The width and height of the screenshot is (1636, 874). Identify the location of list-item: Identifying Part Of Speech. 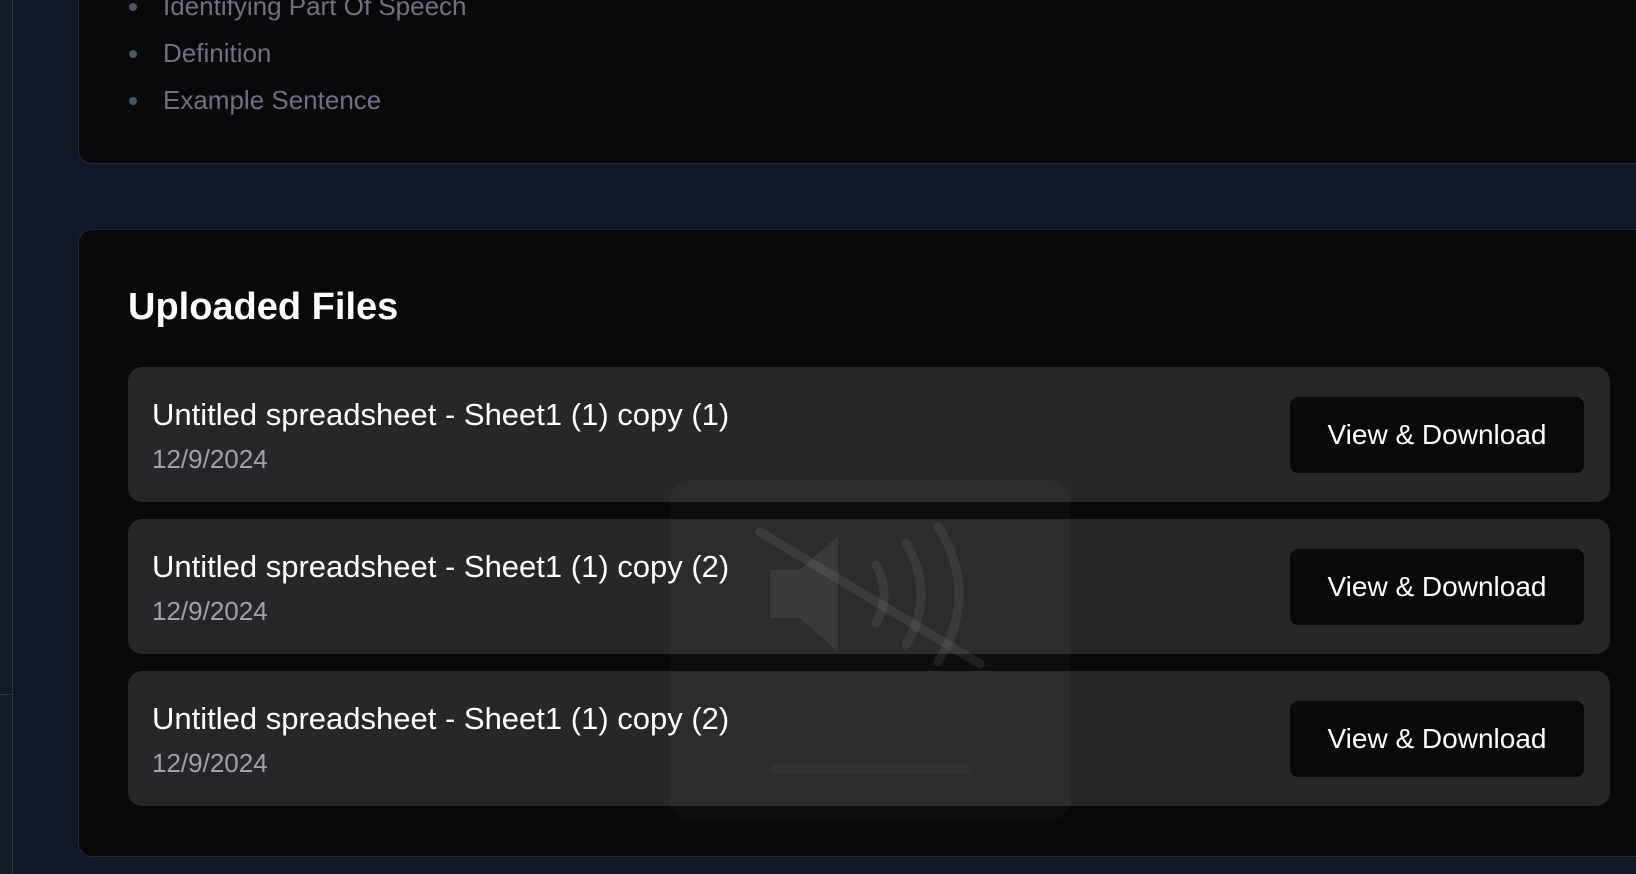
(273, 11).